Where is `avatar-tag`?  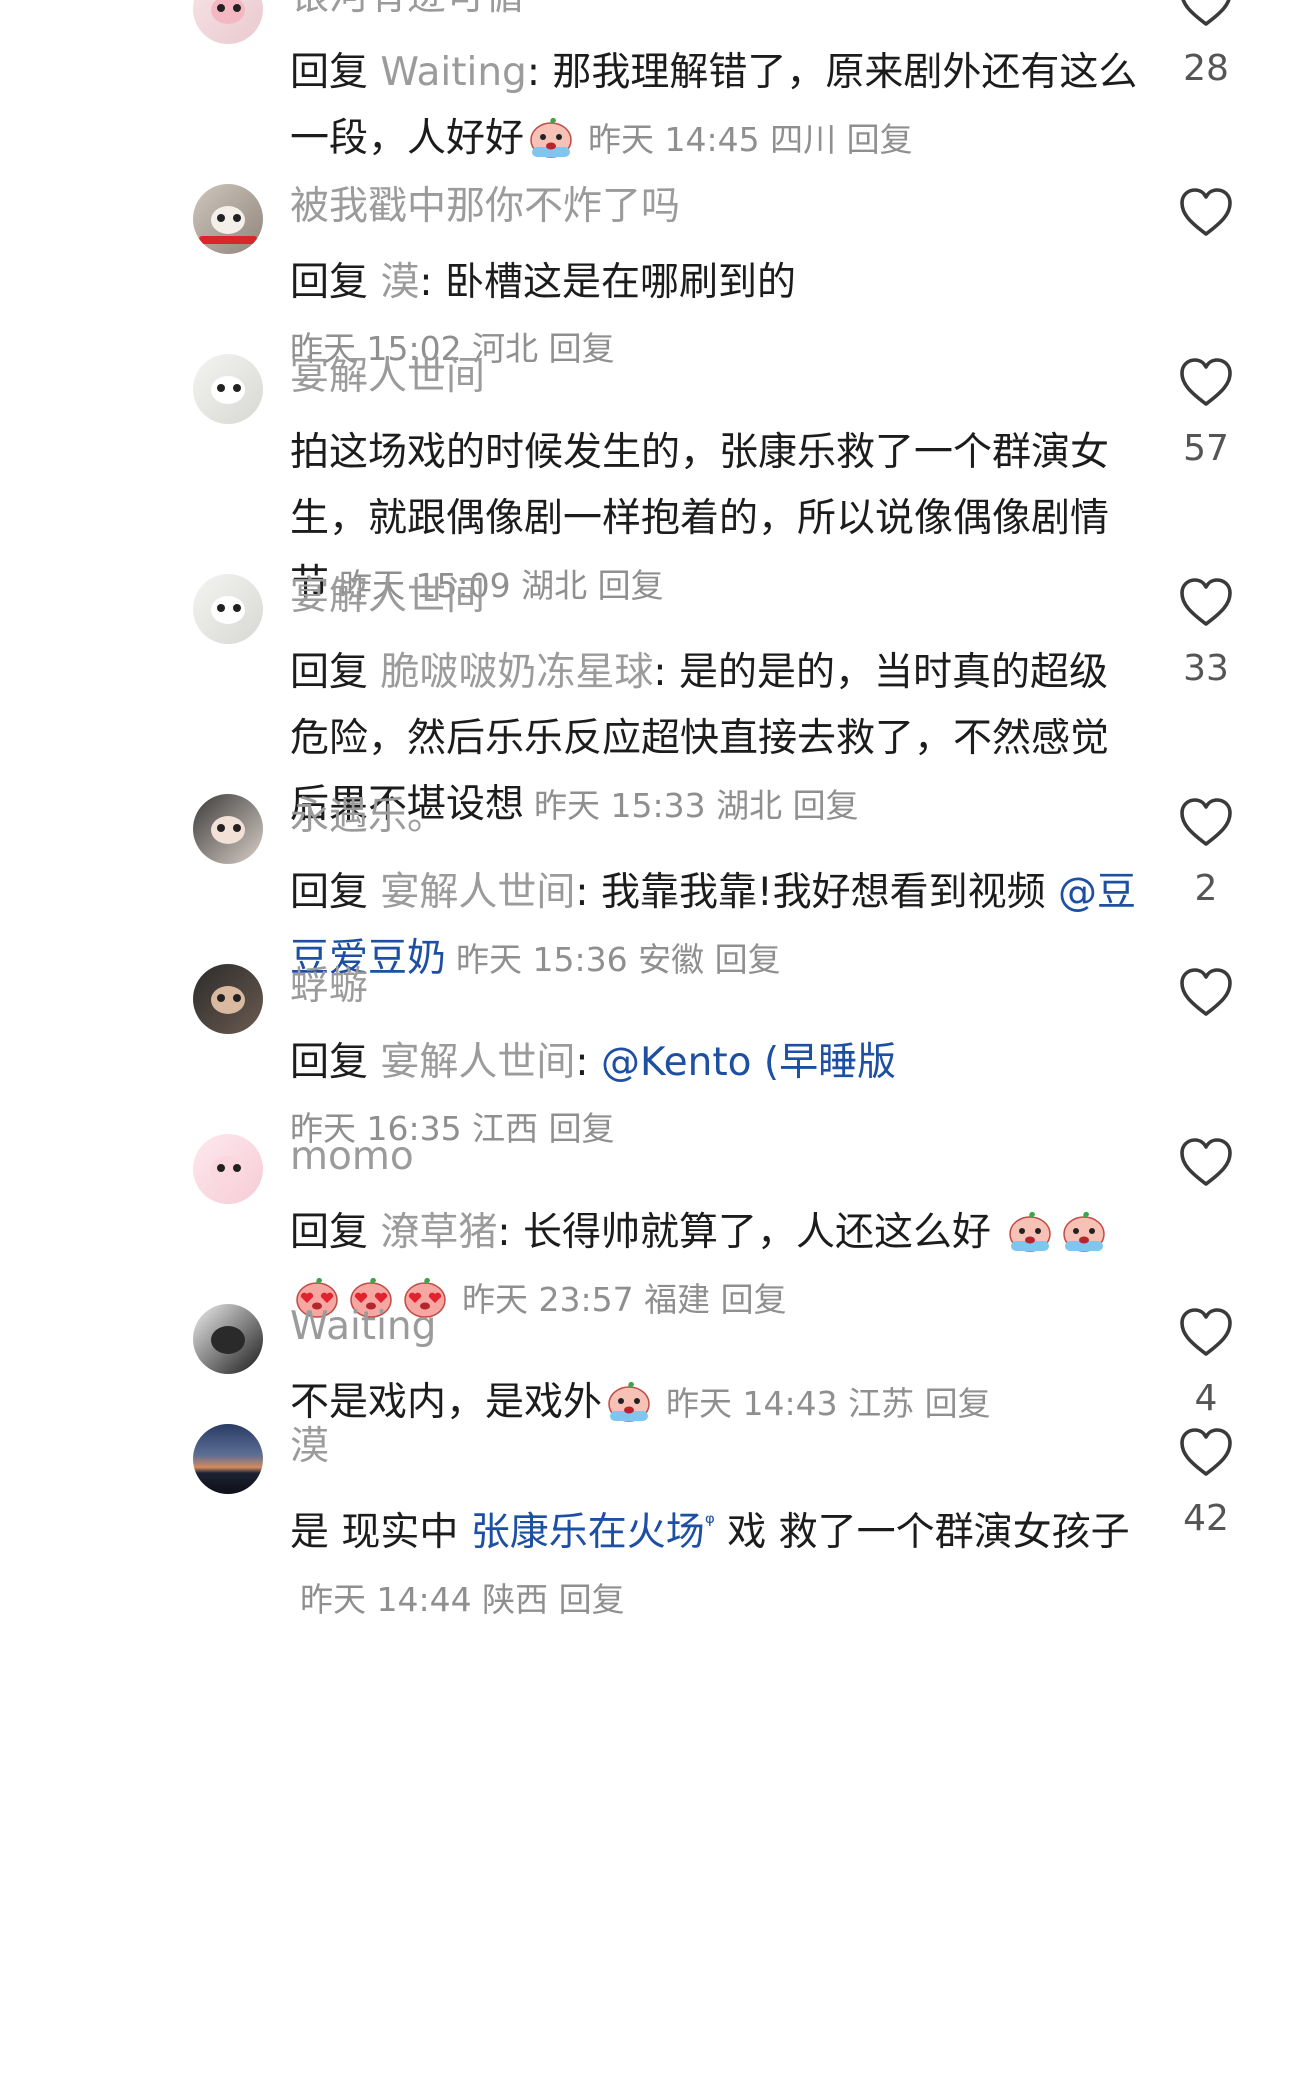
avatar-tag is located at coordinates (228, 240).